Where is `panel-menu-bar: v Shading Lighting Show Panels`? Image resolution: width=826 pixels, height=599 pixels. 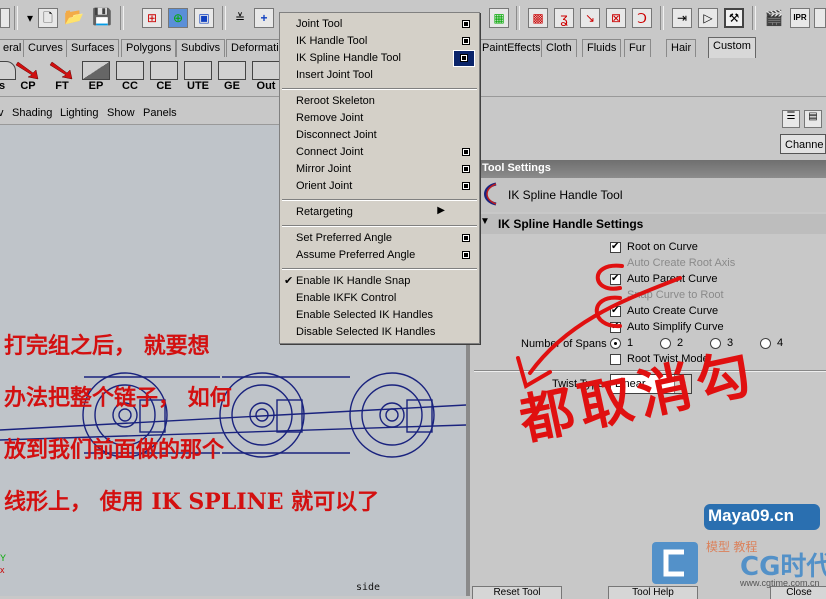 panel-menu-bar: v Shading Lighting Show Panels is located at coordinates (140, 114).